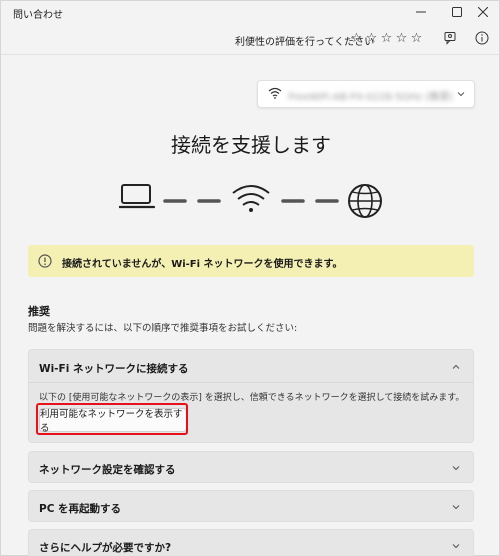  Describe the element at coordinates (275, 93) in the screenshot. I see `wifi-icon` at that location.